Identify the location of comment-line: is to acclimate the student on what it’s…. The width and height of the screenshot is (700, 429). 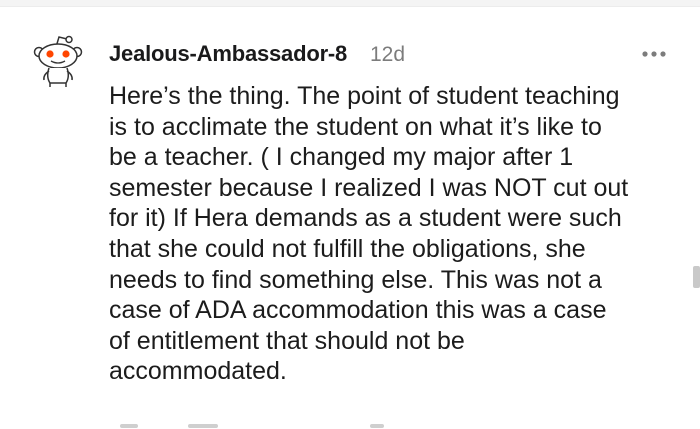
(355, 126).